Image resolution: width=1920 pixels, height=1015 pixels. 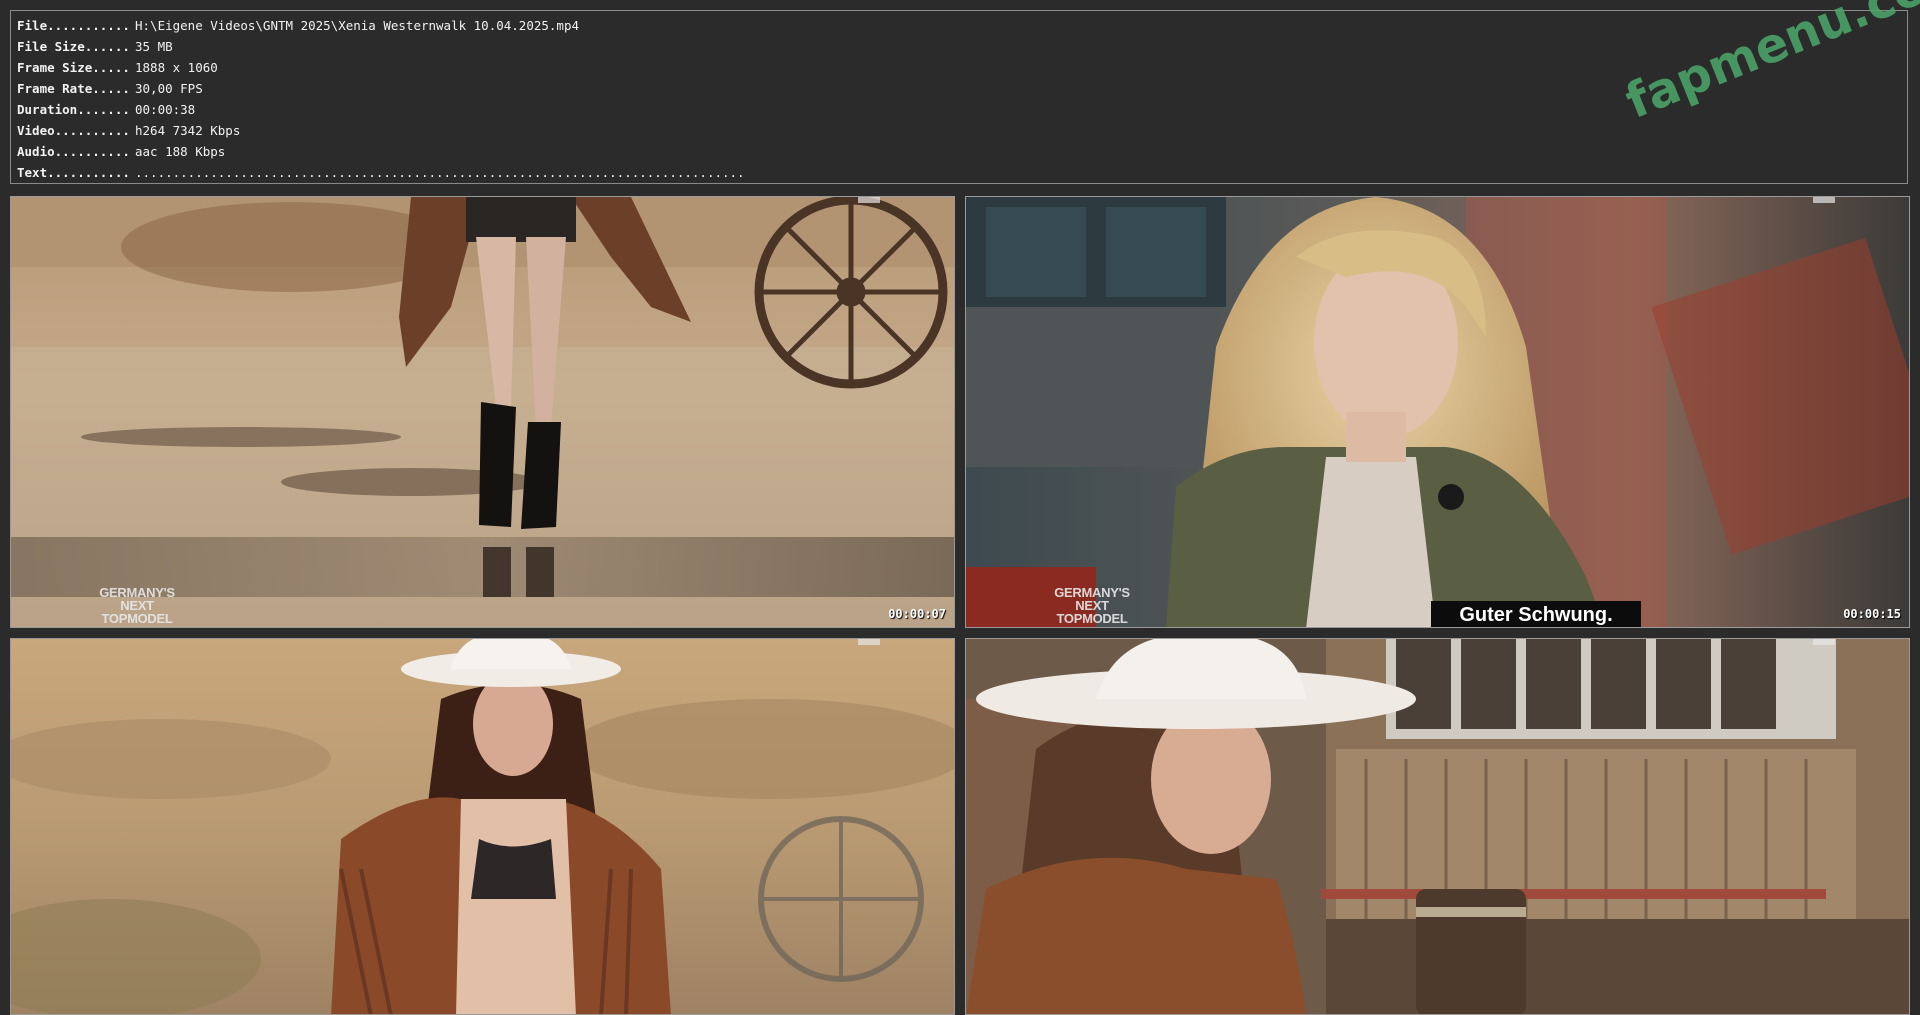 I want to click on info-value: h264 7342 Kbps, so click(x=188, y=130).